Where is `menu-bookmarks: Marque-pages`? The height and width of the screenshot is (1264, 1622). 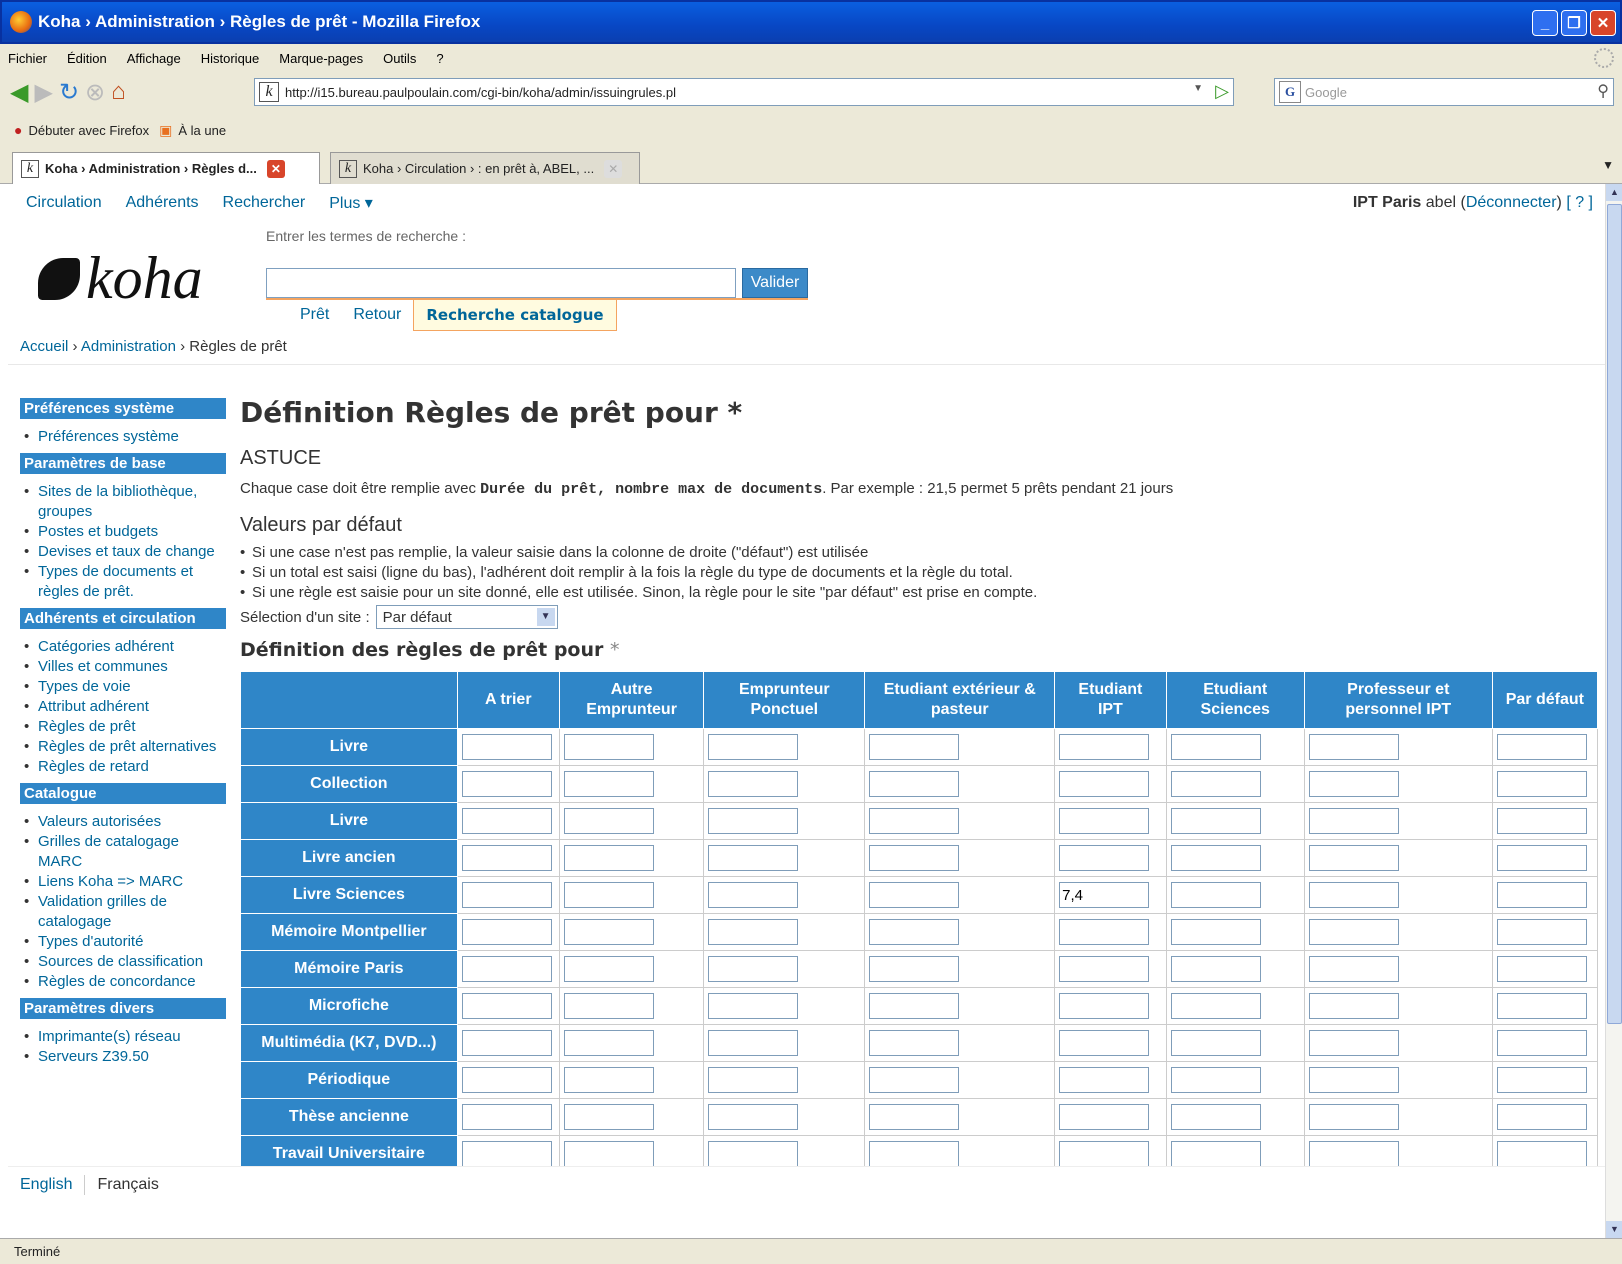
menu-bookmarks: Marque-pages is located at coordinates (321, 58).